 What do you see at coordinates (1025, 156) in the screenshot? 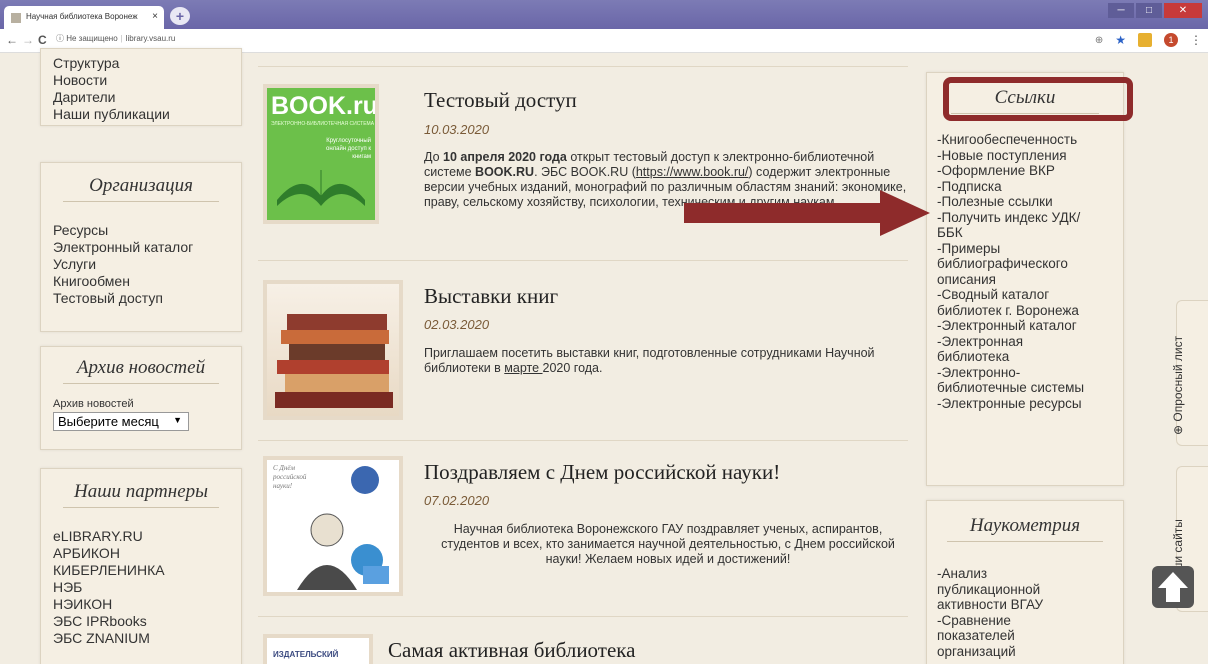
I see `link-new-arrivals: -Новые поступления` at bounding box center [1025, 156].